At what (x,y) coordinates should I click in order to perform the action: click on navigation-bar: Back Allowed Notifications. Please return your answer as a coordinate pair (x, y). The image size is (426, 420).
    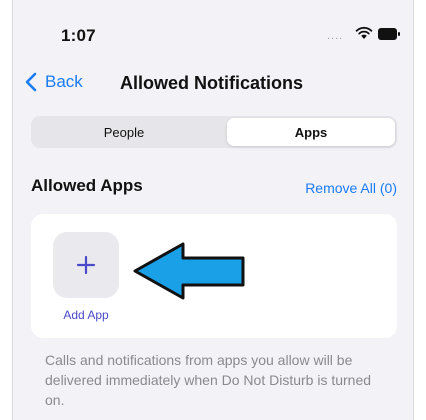
    Looking at the image, I should click on (213, 84).